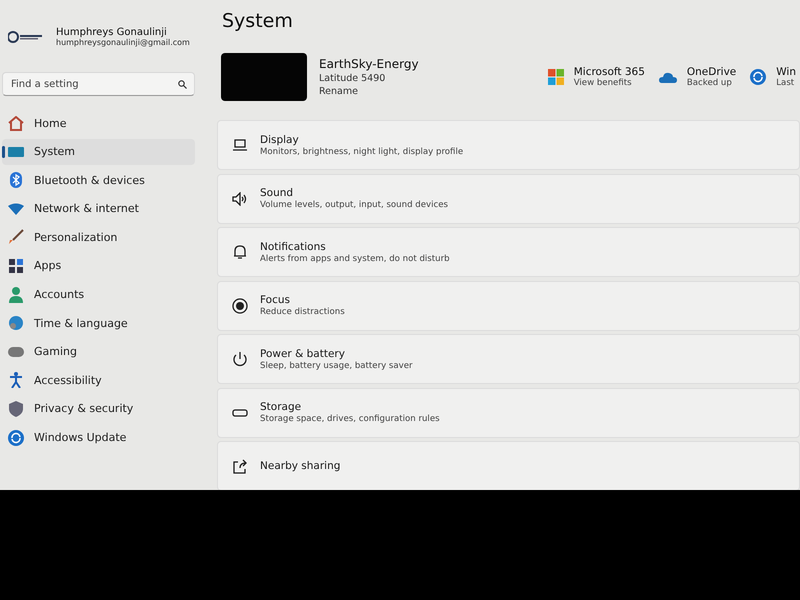  Describe the element at coordinates (98, 123) in the screenshot. I see `sidebar-item: Home` at that location.